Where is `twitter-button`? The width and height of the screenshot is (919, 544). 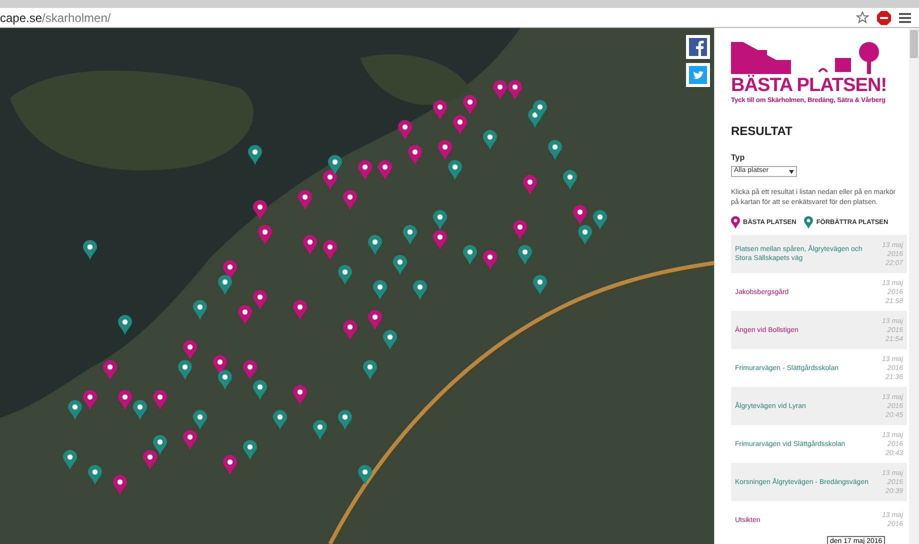 twitter-button is located at coordinates (698, 75).